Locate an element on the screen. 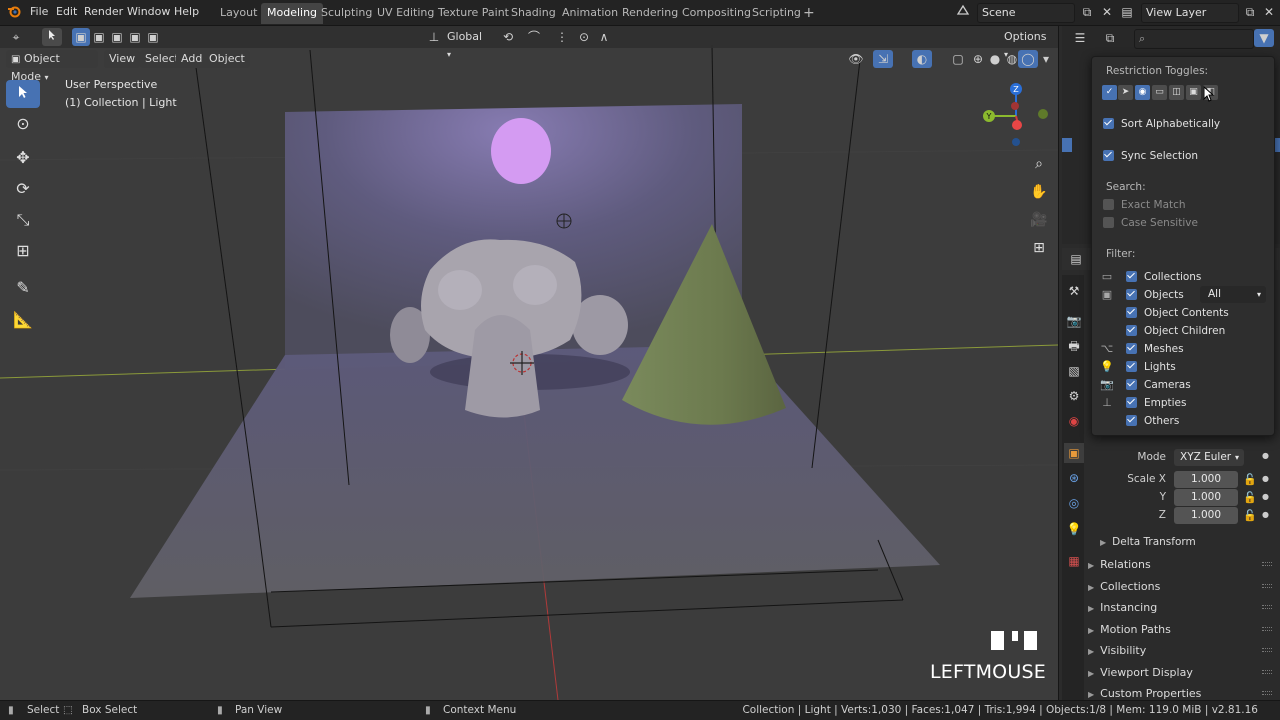 Image resolution: width=1280 pixels, height=720 pixels. transform-tool-icon: ⊞ is located at coordinates (23, 251).